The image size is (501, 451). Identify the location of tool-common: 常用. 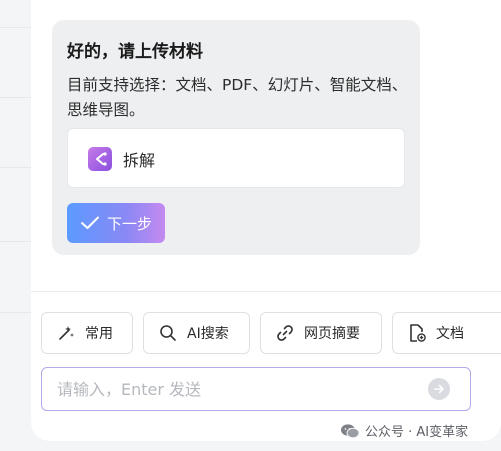
(87, 333).